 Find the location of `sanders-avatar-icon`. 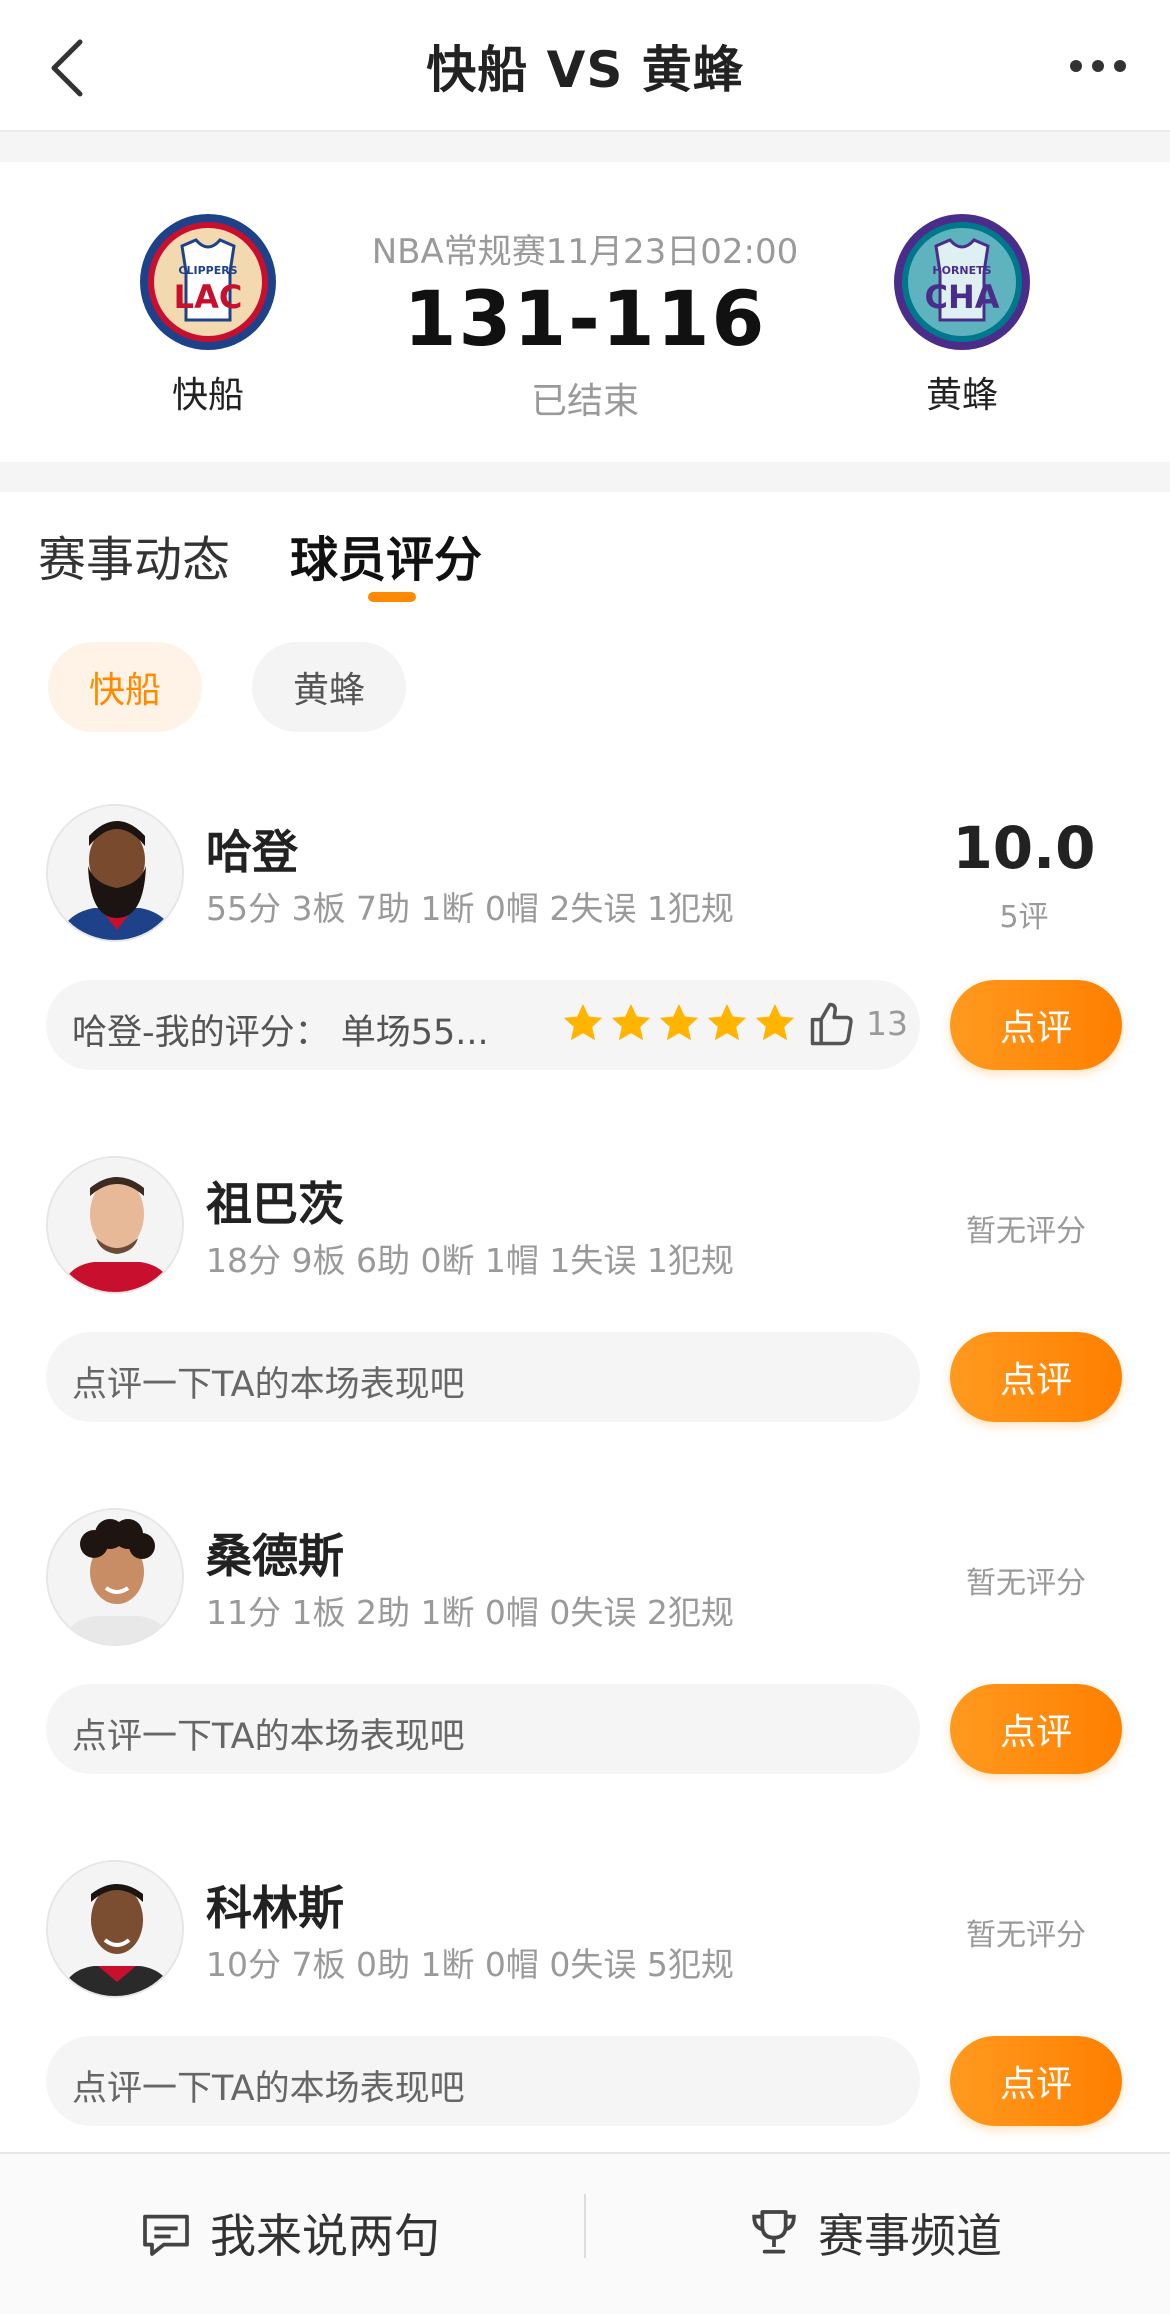

sanders-avatar-icon is located at coordinates (115, 1577).